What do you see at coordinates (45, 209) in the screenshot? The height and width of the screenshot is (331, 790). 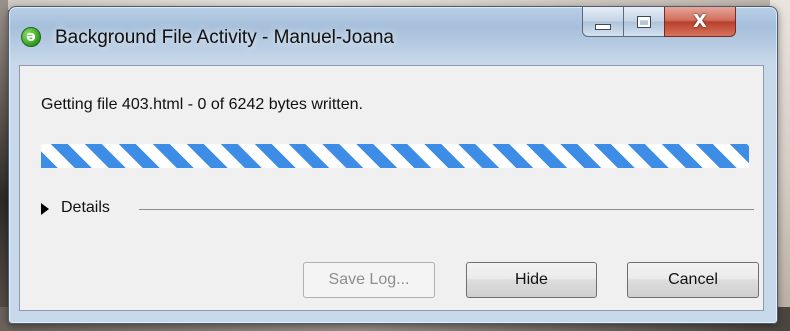 I see `expand-triangle-icon` at bounding box center [45, 209].